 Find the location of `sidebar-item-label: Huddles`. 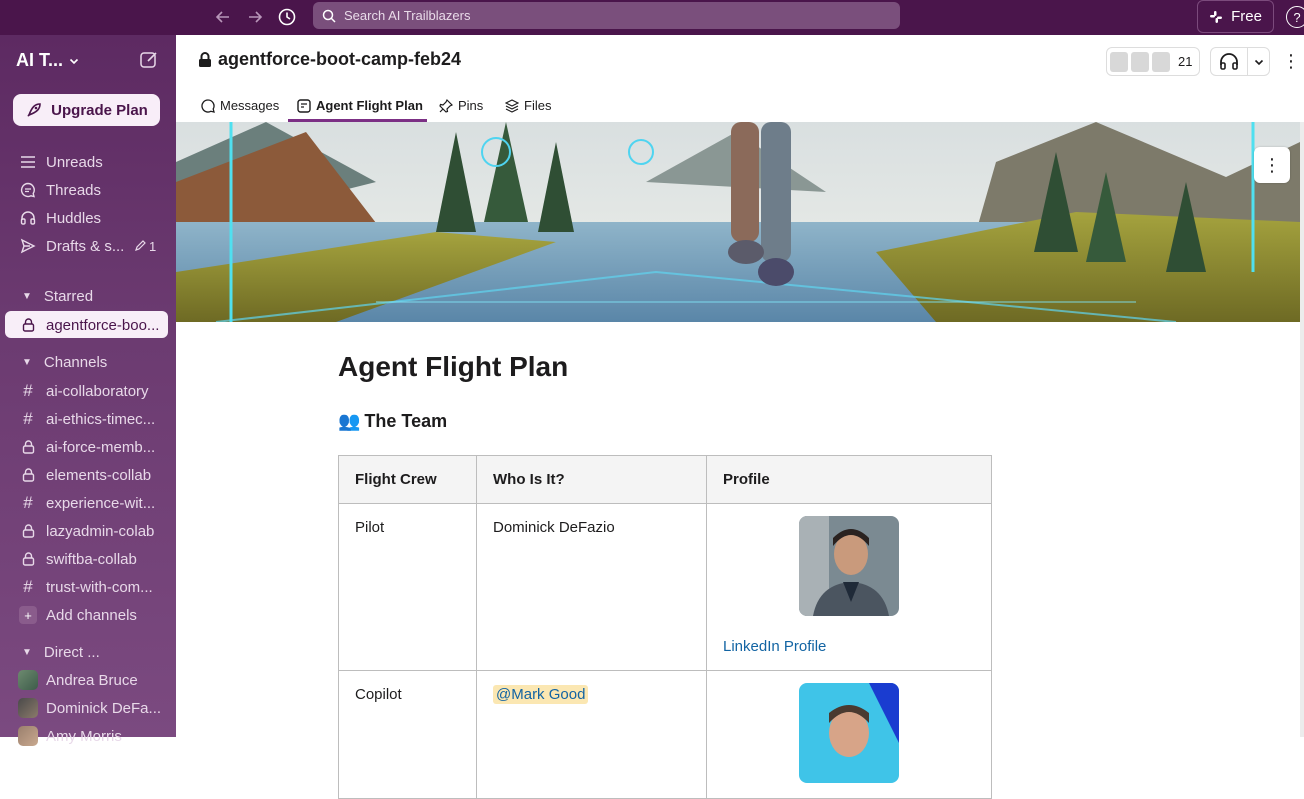

sidebar-item-label: Huddles is located at coordinates (74, 218).